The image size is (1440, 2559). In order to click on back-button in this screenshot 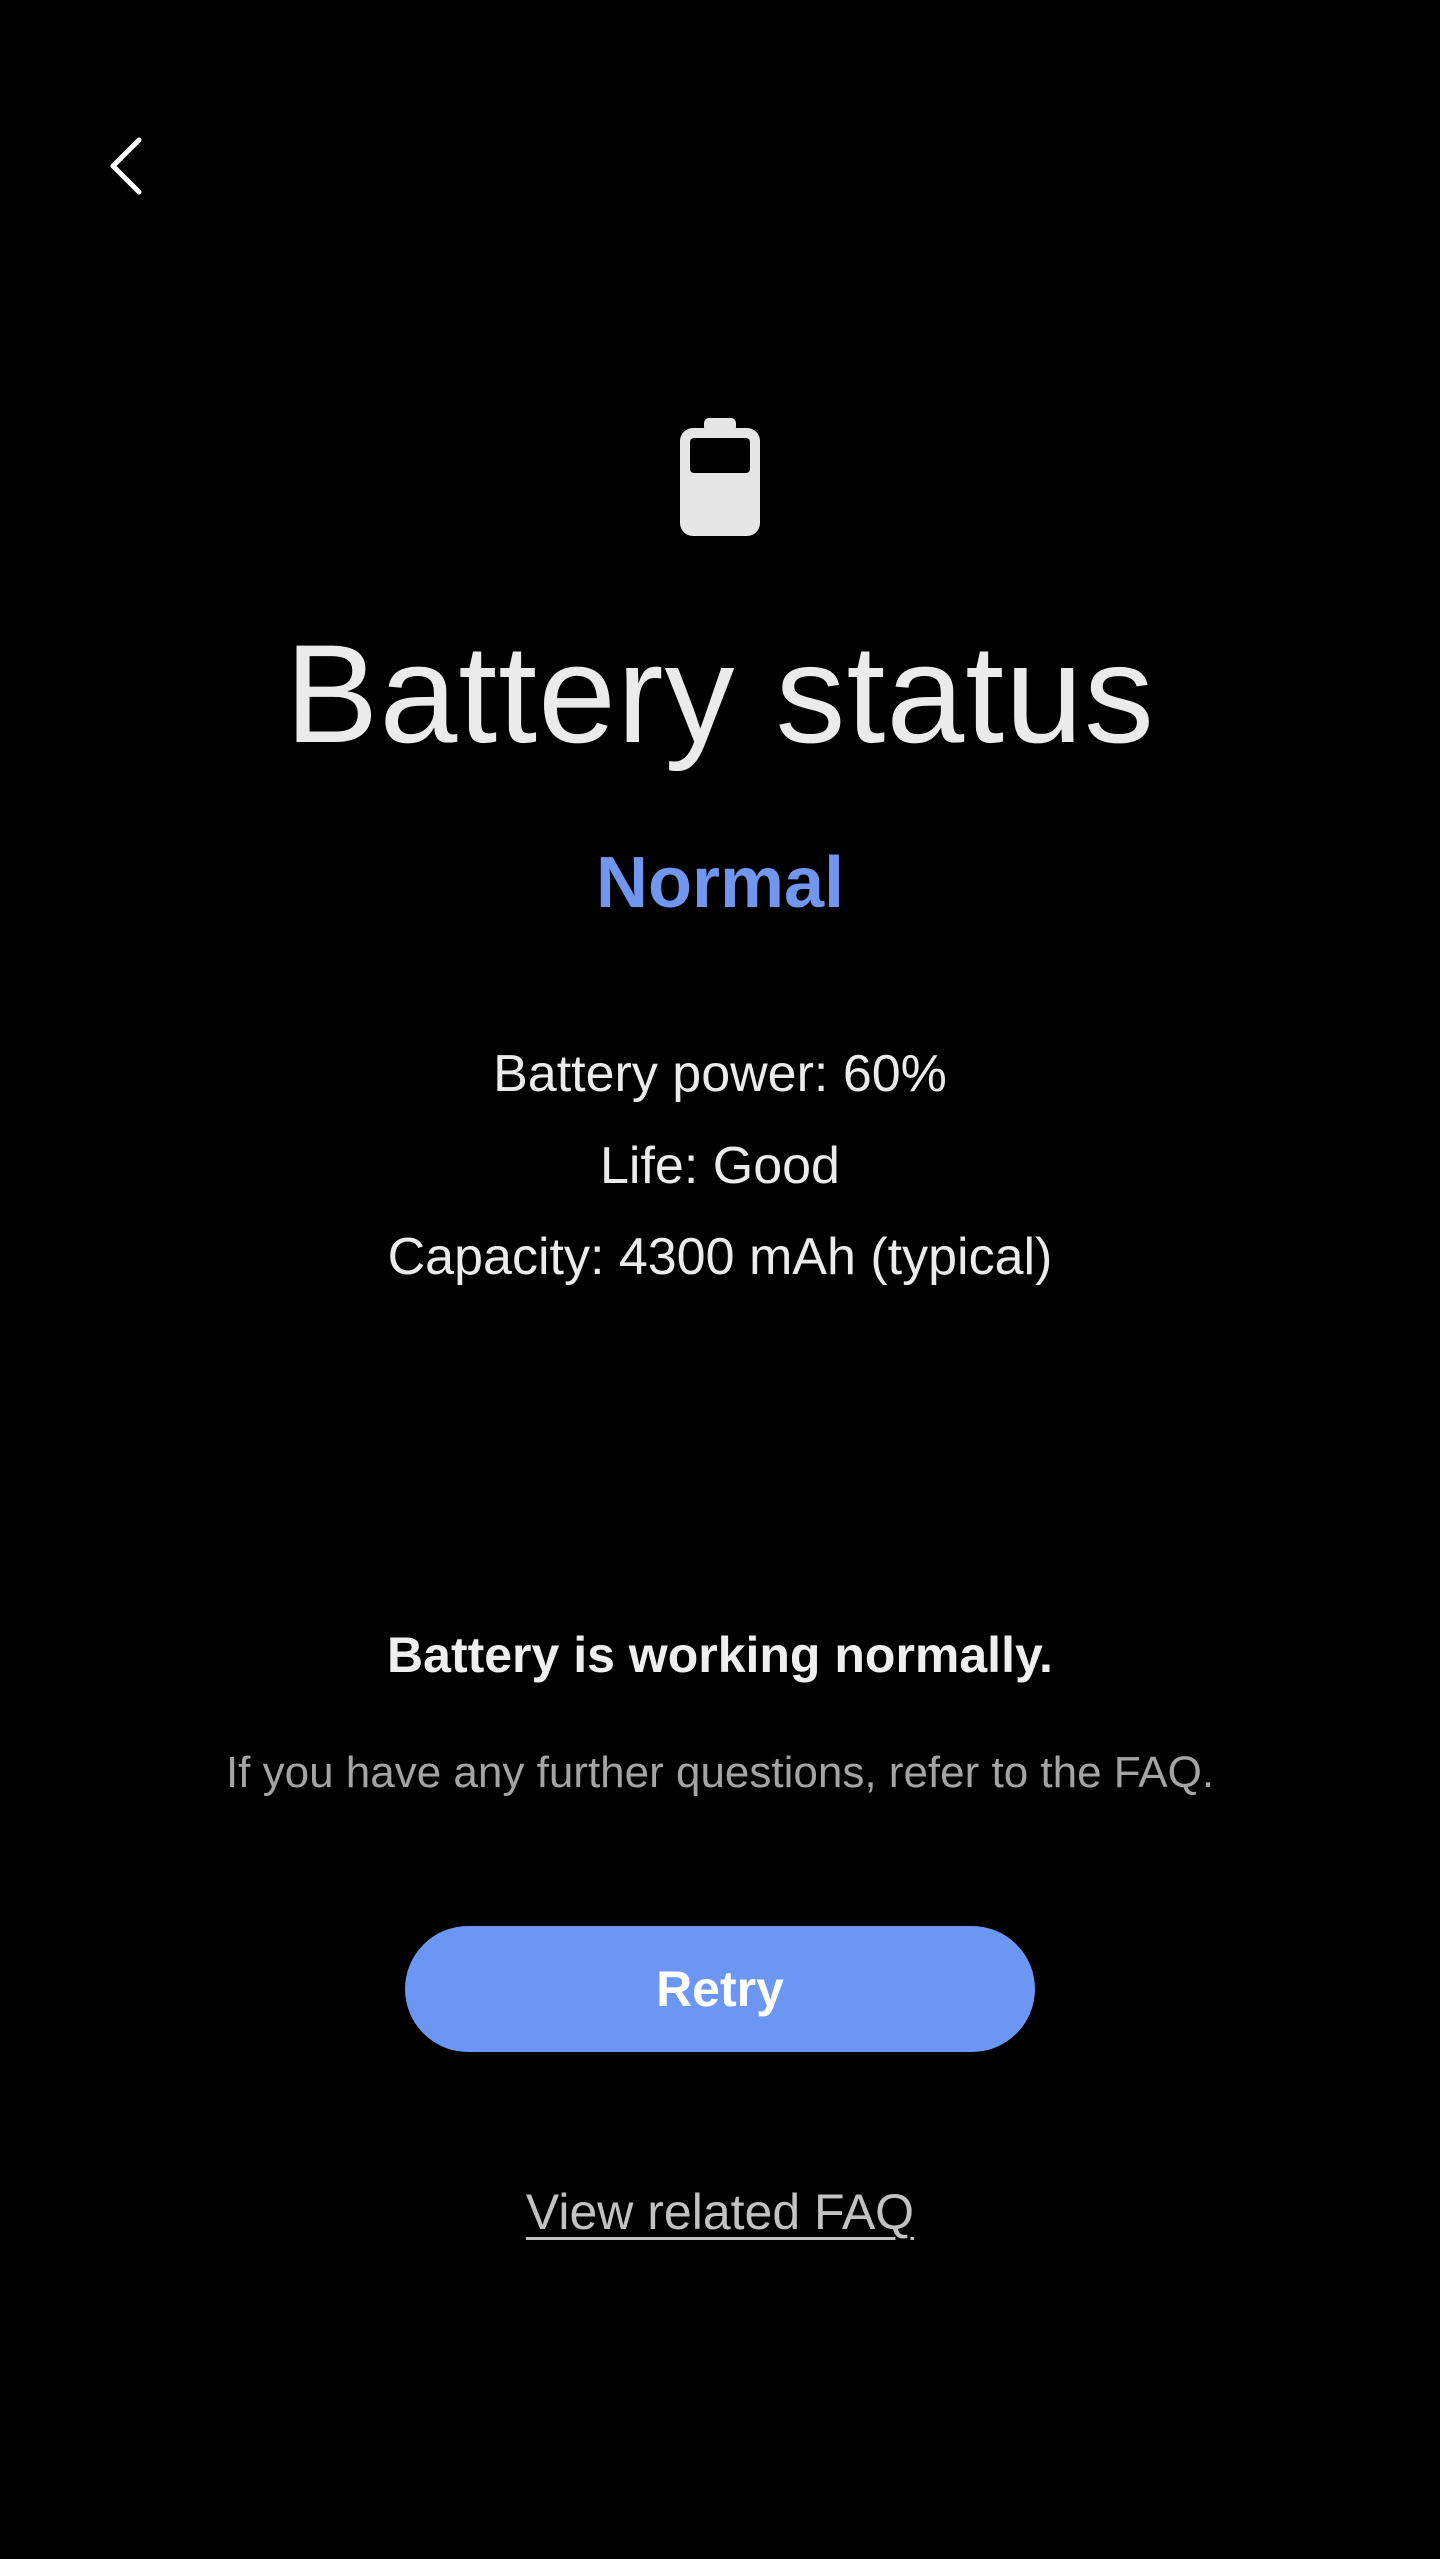, I will do `click(126, 166)`.